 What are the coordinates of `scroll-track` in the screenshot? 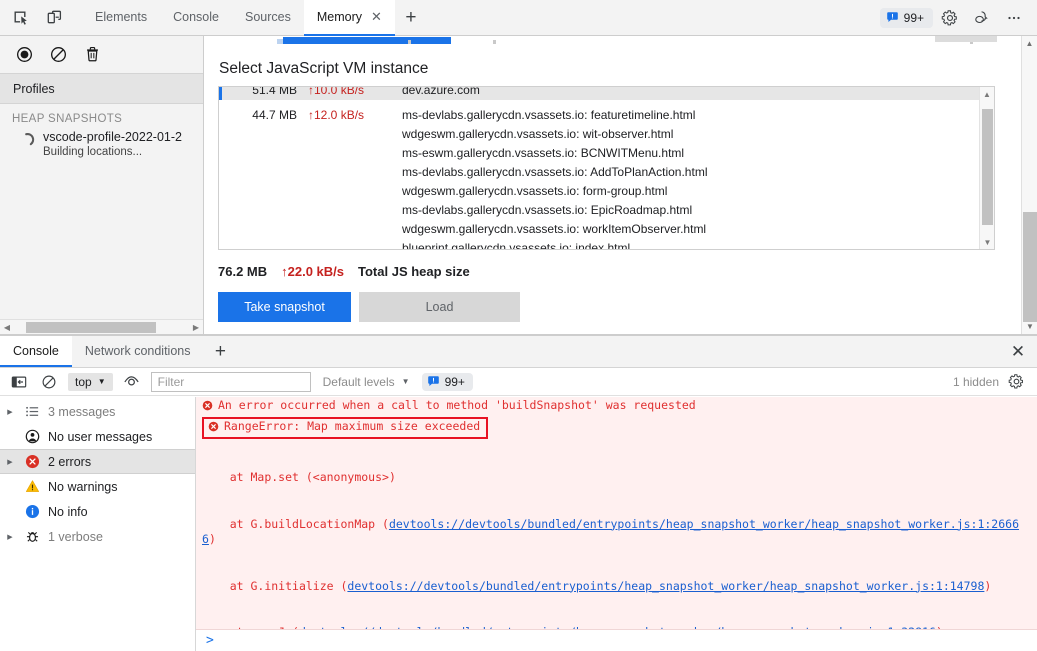 It's located at (101, 327).